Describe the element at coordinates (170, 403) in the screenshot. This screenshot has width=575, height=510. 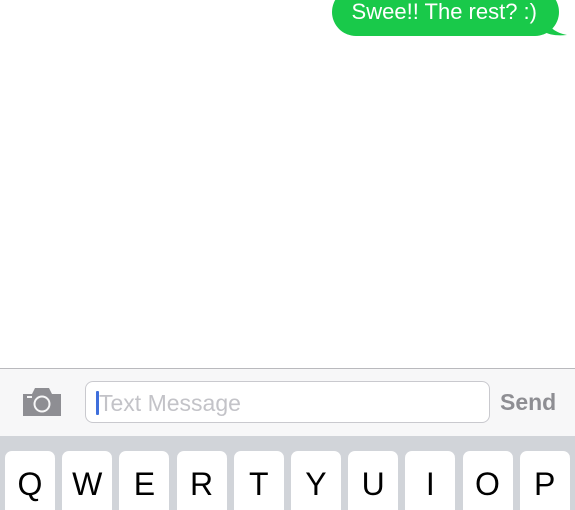
I see `message-placeholder: Text Message` at that location.